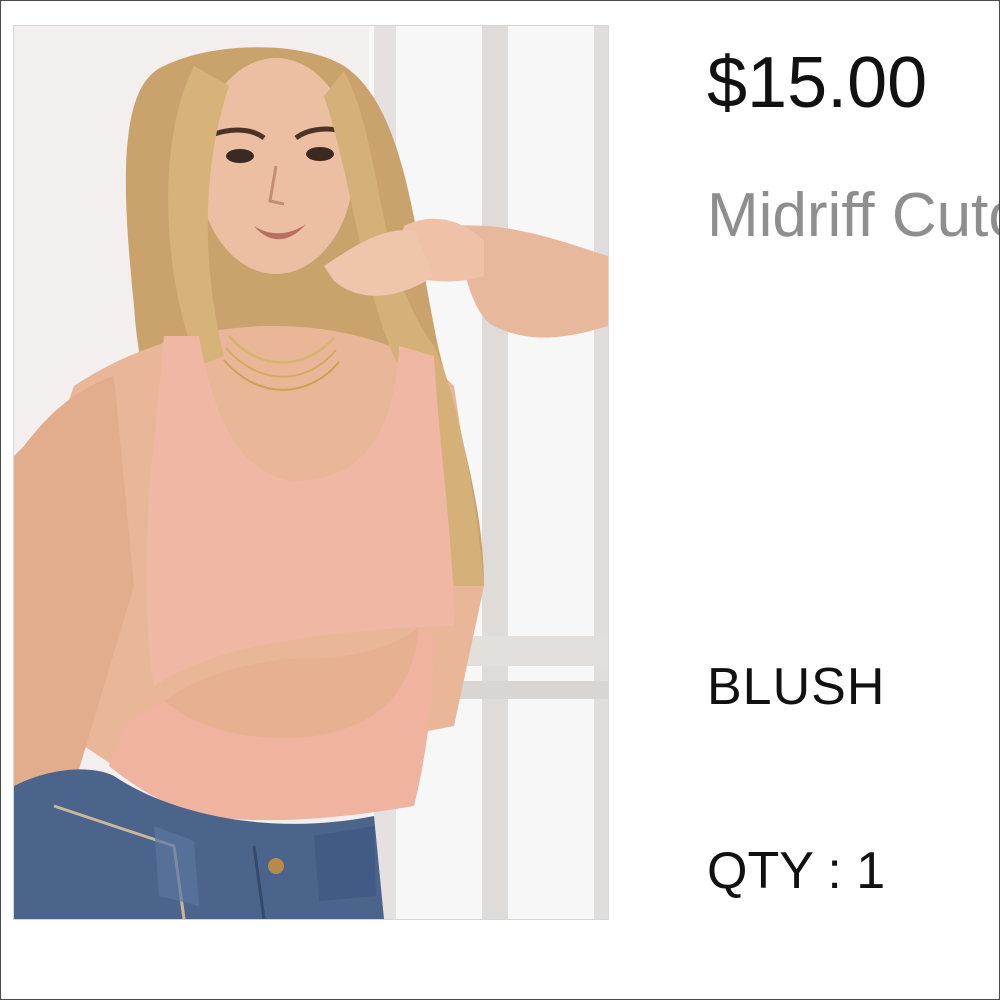 This screenshot has width=1000, height=1000. I want to click on product-quantity: QTY : 1, so click(796, 871).